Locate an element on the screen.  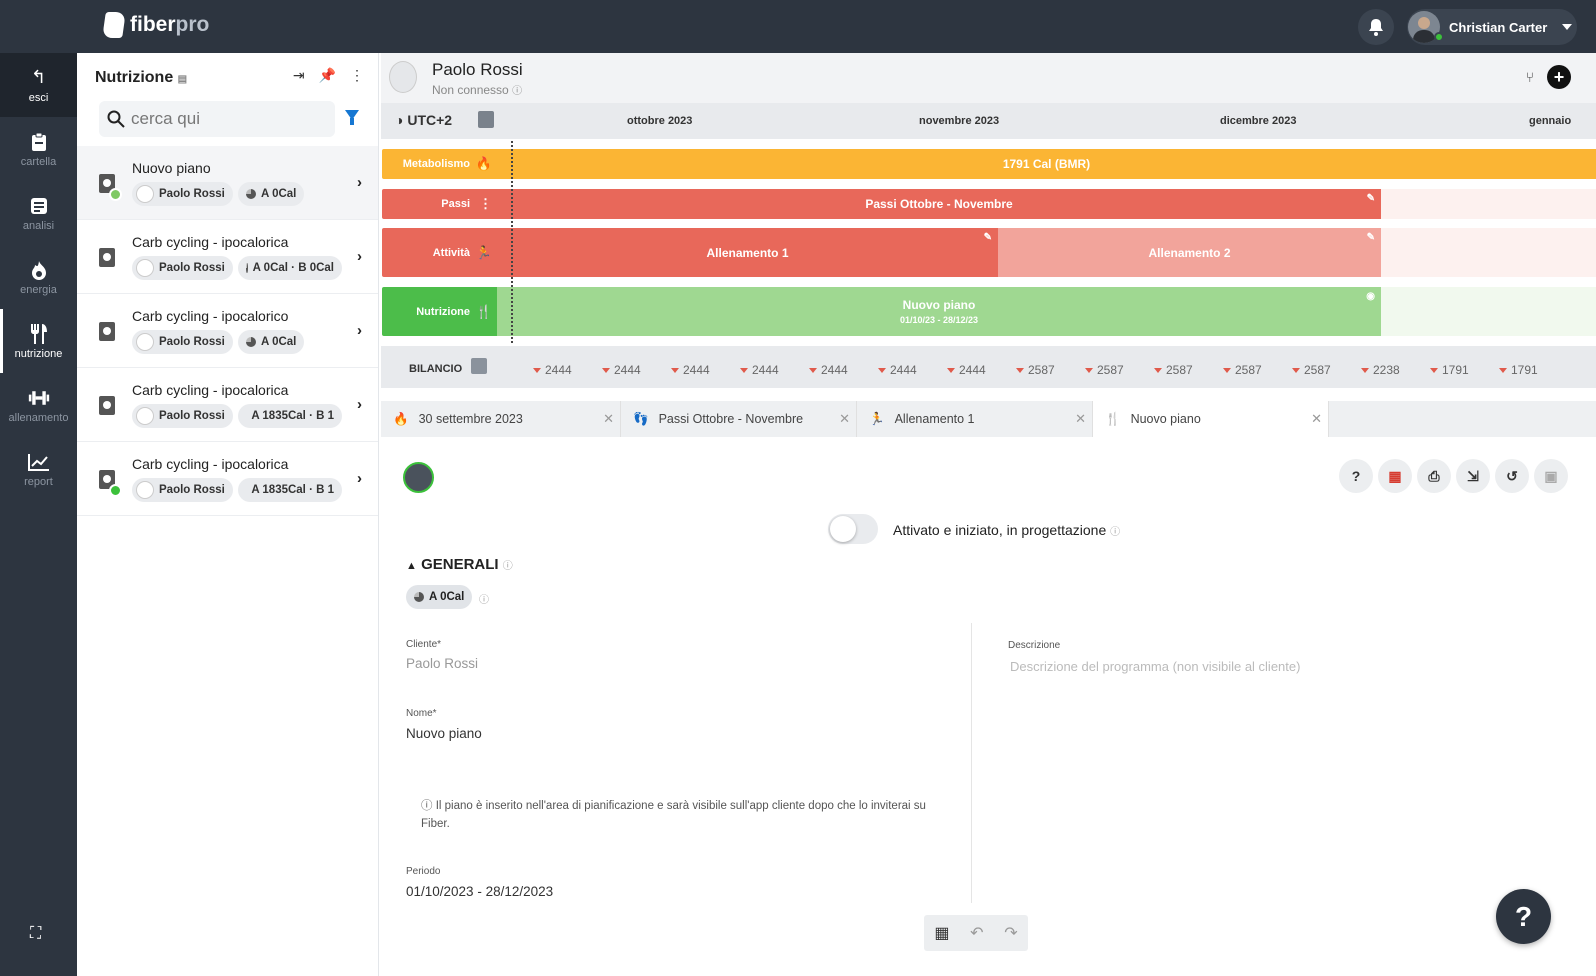
fullscreen-icon: ⛶ is located at coordinates (35, 934).